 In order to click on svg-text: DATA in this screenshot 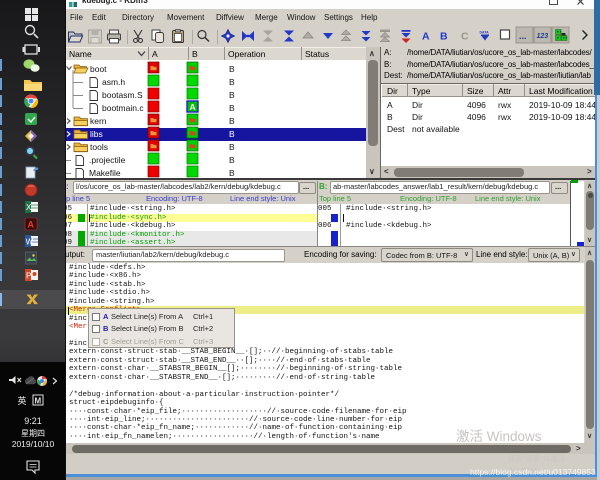, I will do `click(485, 33)`.